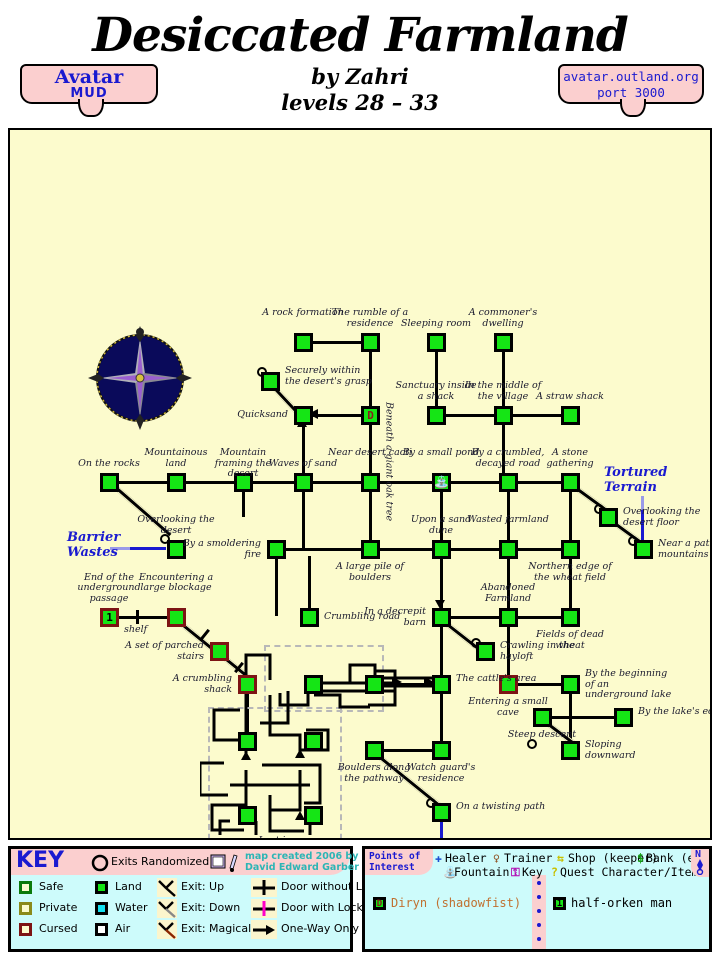  What do you see at coordinates (89, 90) in the screenshot?
I see `avatar-mud-banner: Avatar MUD` at bounding box center [89, 90].